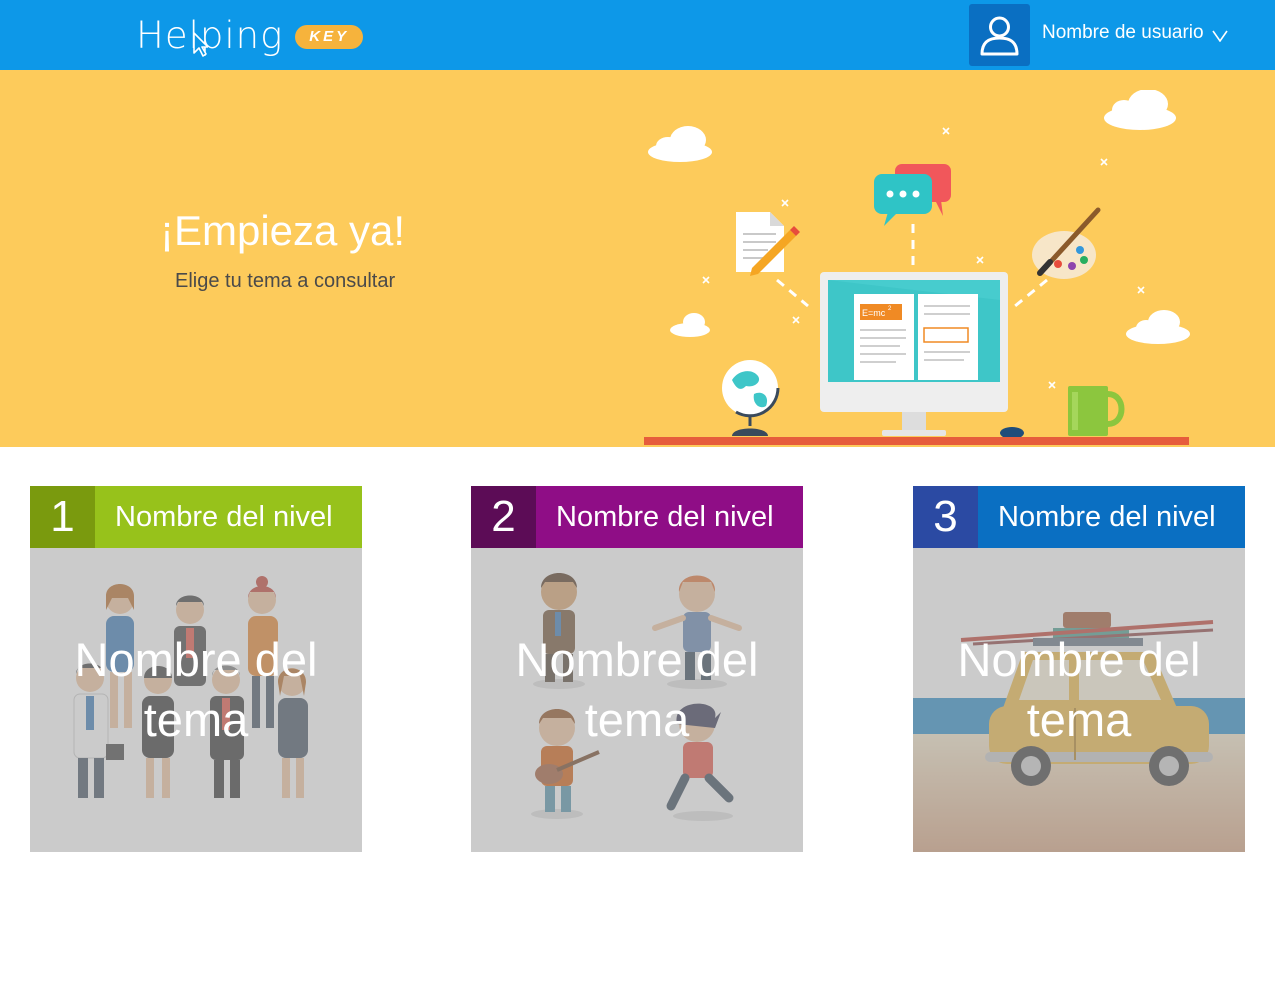 This screenshot has width=1275, height=1007. Describe the element at coordinates (1066, 243) in the screenshot. I see `paint-palette-icon` at that location.